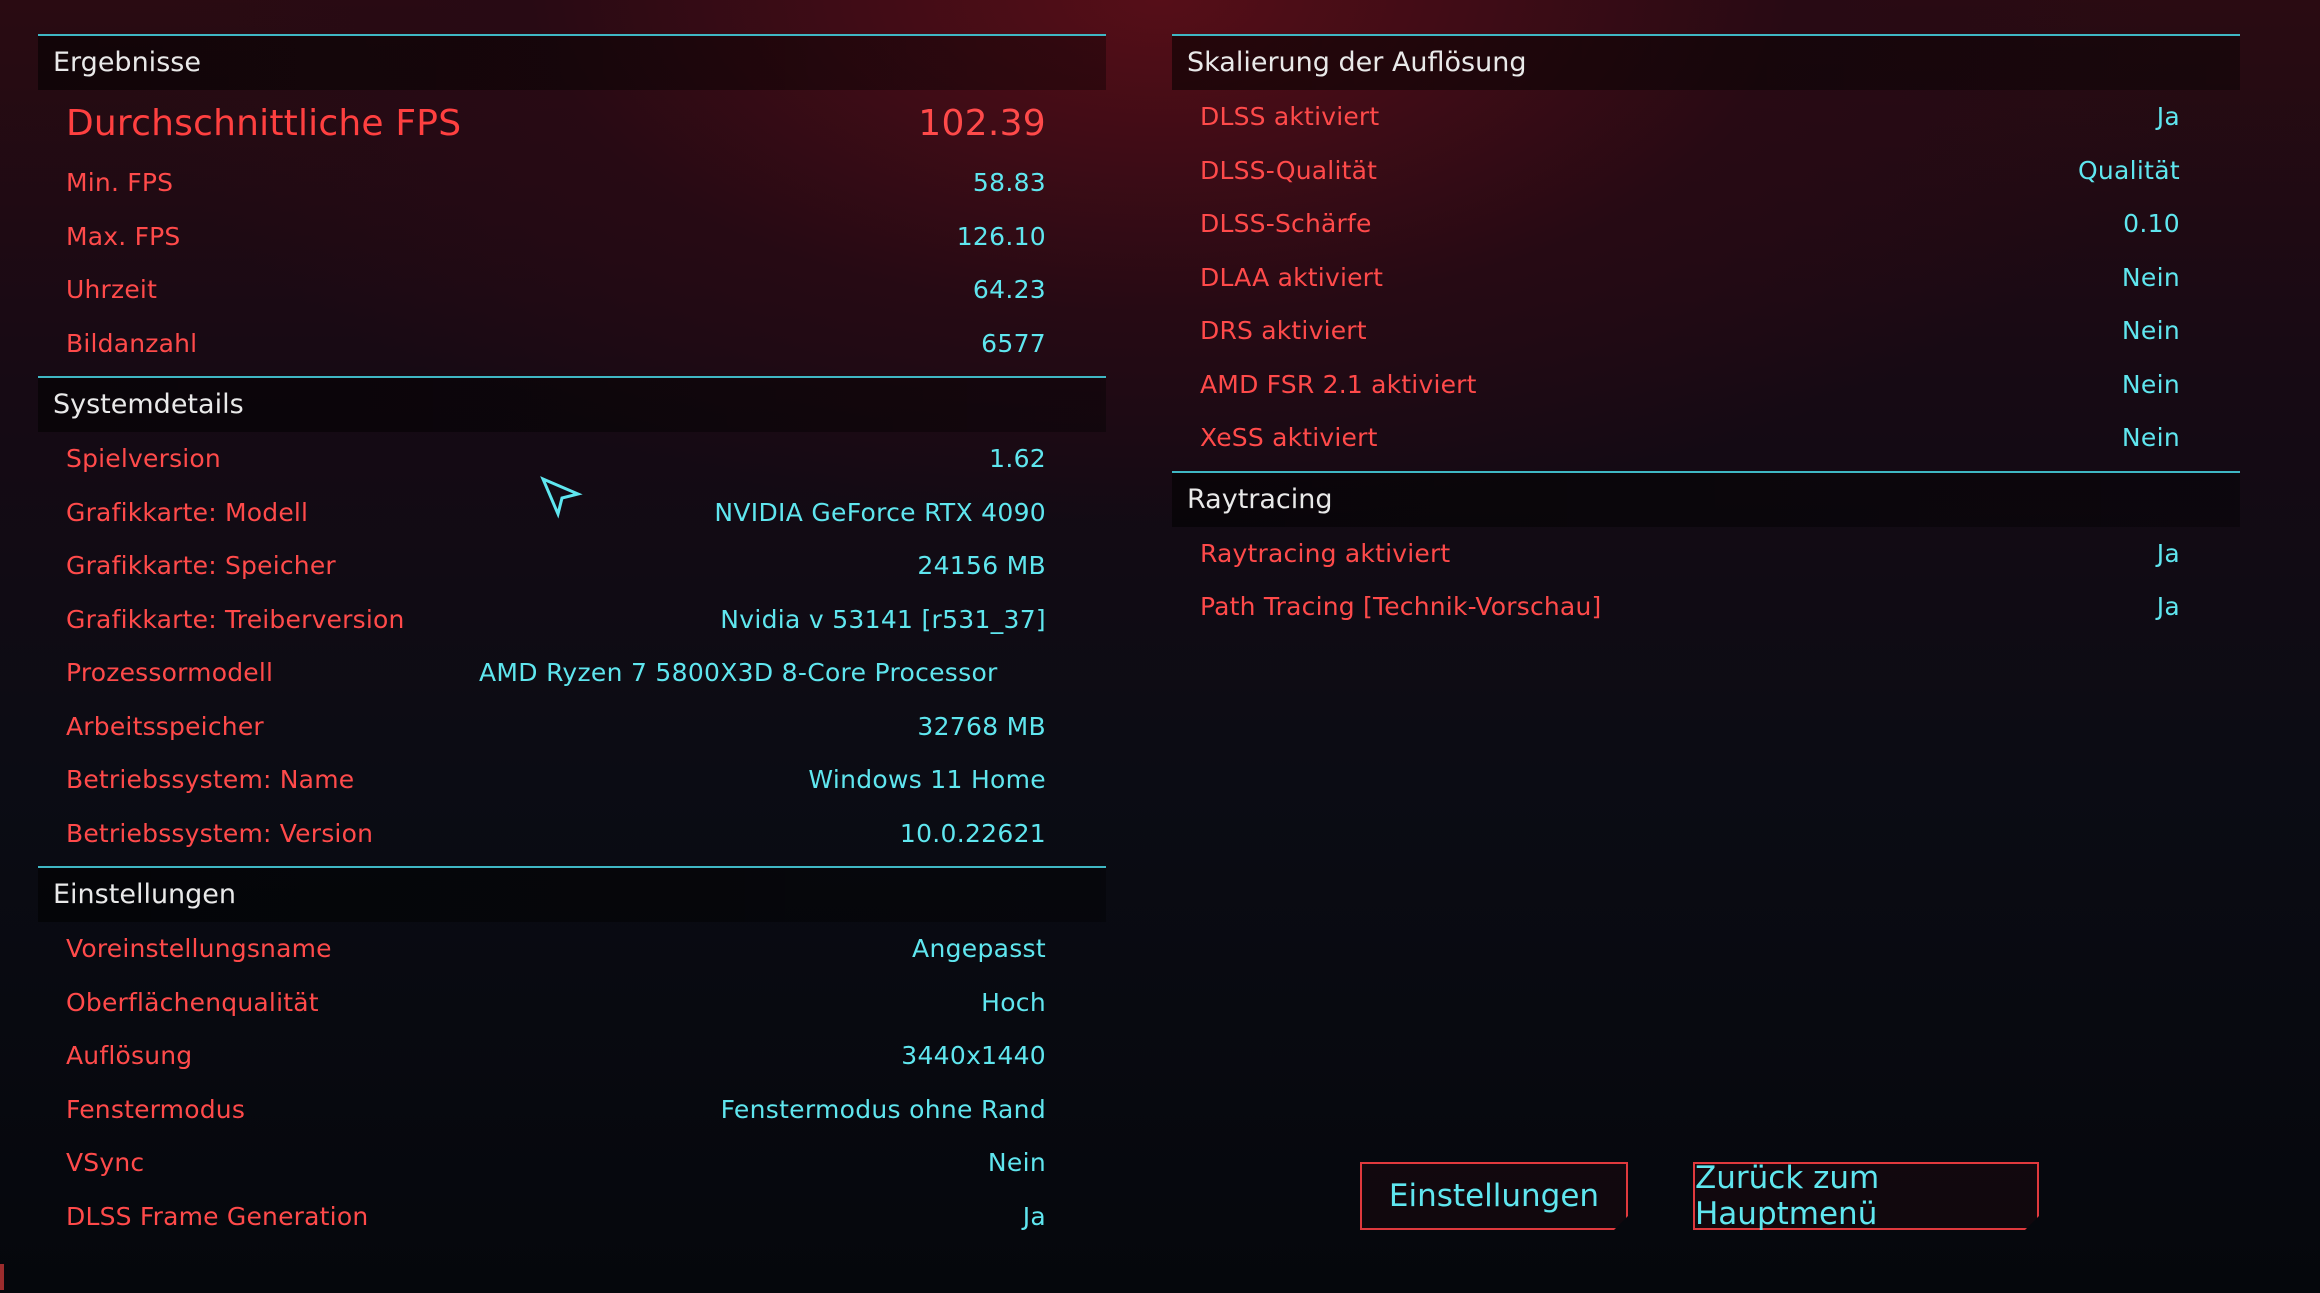 The image size is (2320, 1293). Describe the element at coordinates (1401, 607) in the screenshot. I see `row-label: Path Tracing [Technik-Vorschau]` at that location.